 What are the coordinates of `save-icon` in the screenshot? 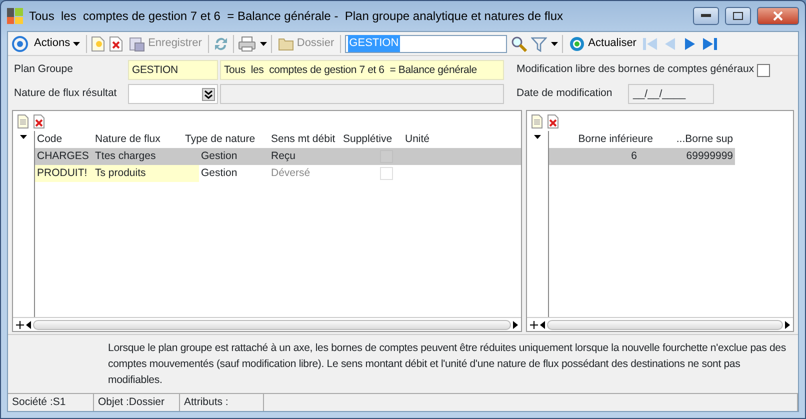 It's located at (137, 44).